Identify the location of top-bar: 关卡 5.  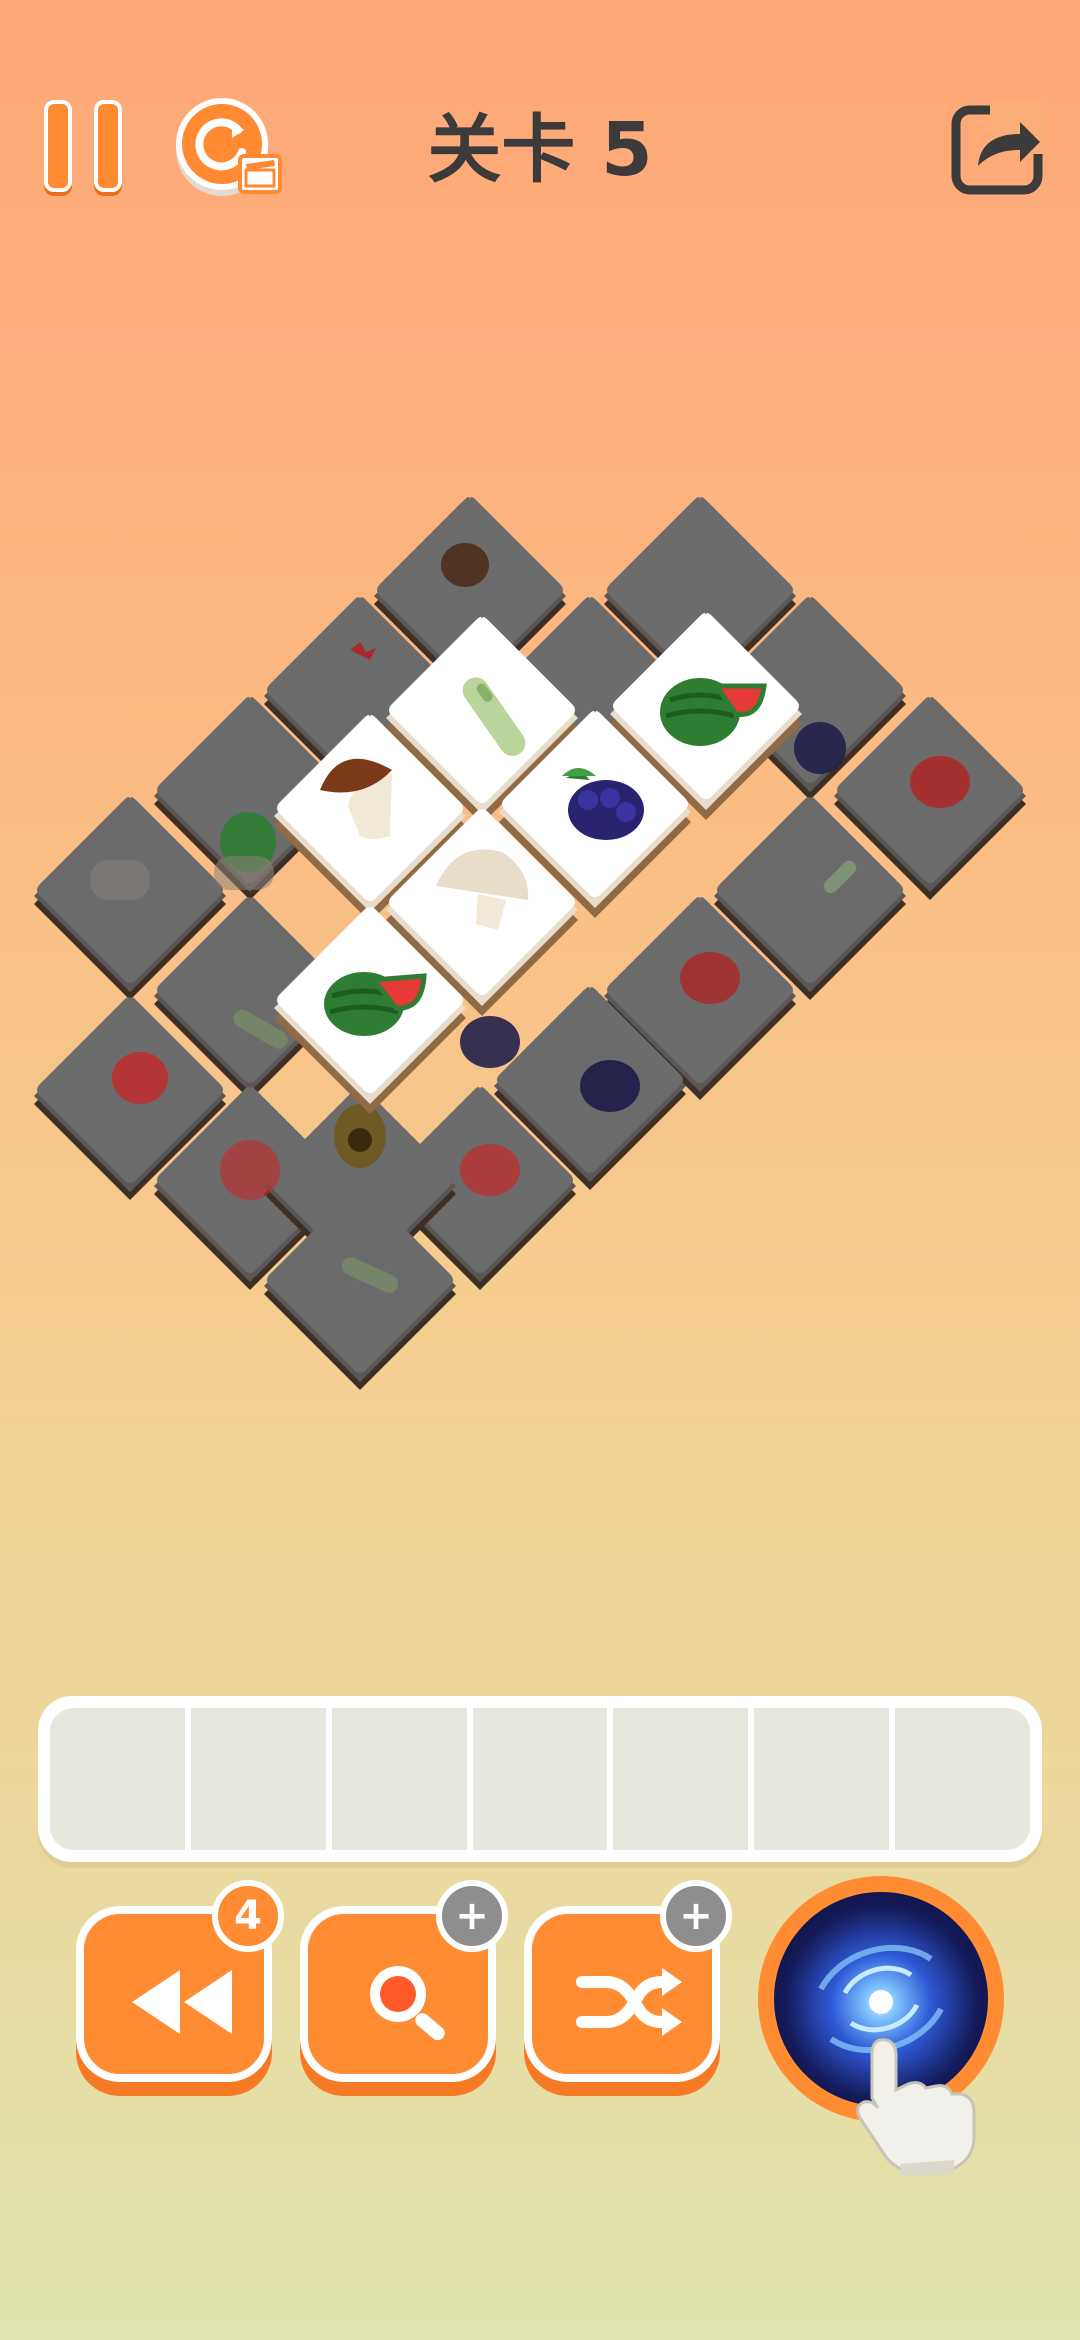
(540, 120).